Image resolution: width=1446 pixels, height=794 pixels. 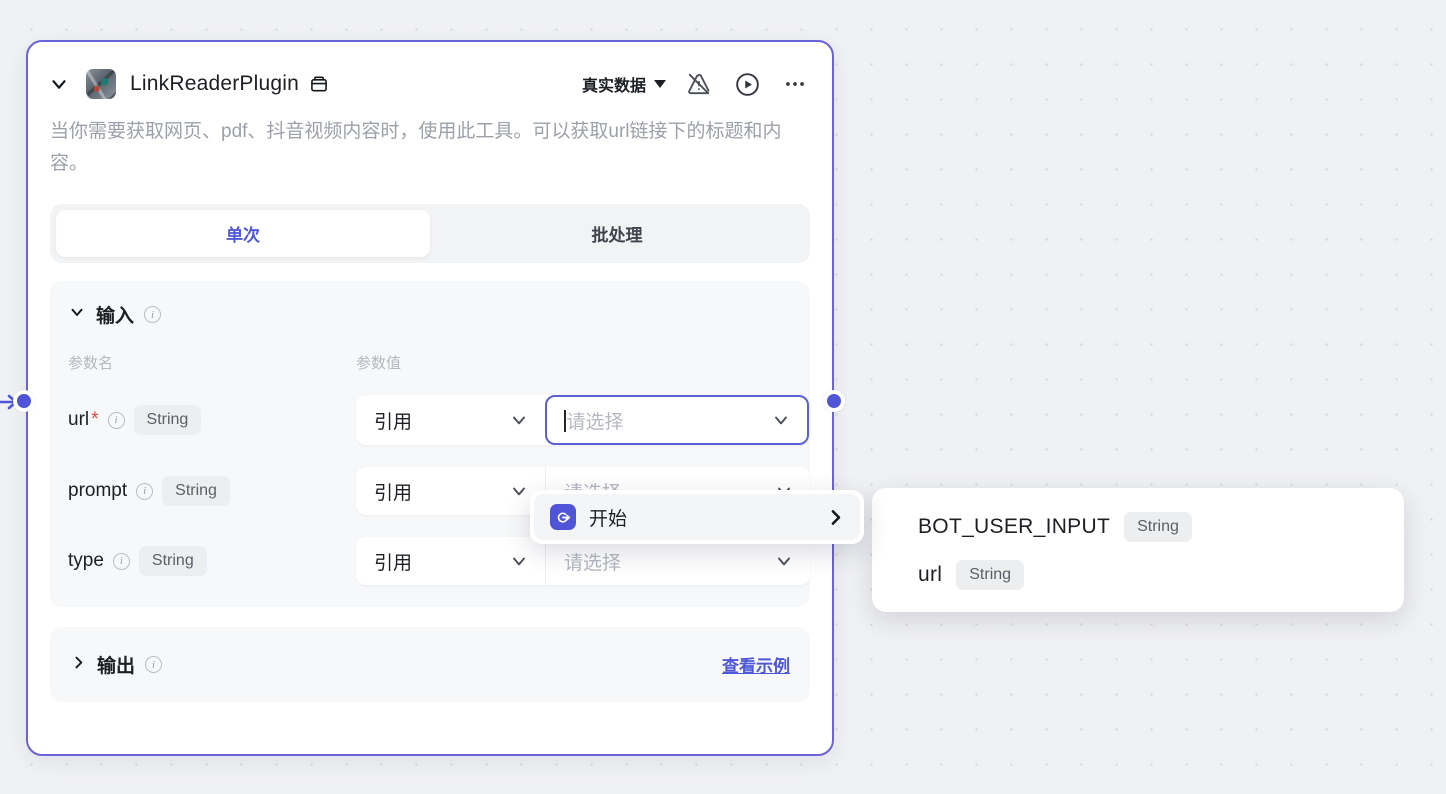 I want to click on input-connection-port, so click(x=24, y=401).